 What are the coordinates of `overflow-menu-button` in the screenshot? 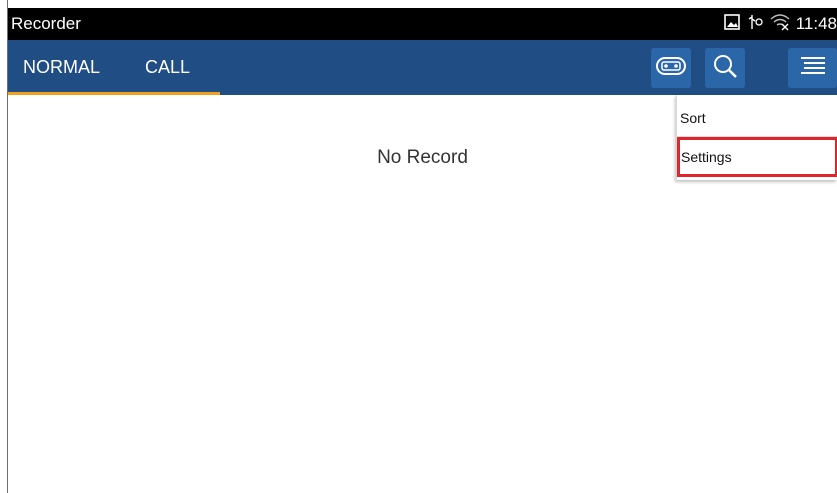 It's located at (812, 68).